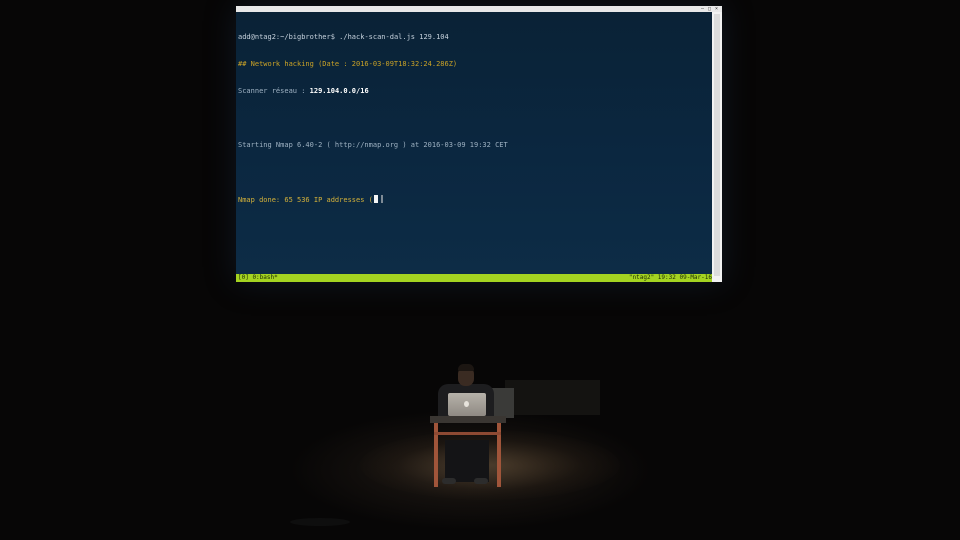 The image size is (960, 540). Describe the element at coordinates (449, 481) in the screenshot. I see `left-shoe` at that location.